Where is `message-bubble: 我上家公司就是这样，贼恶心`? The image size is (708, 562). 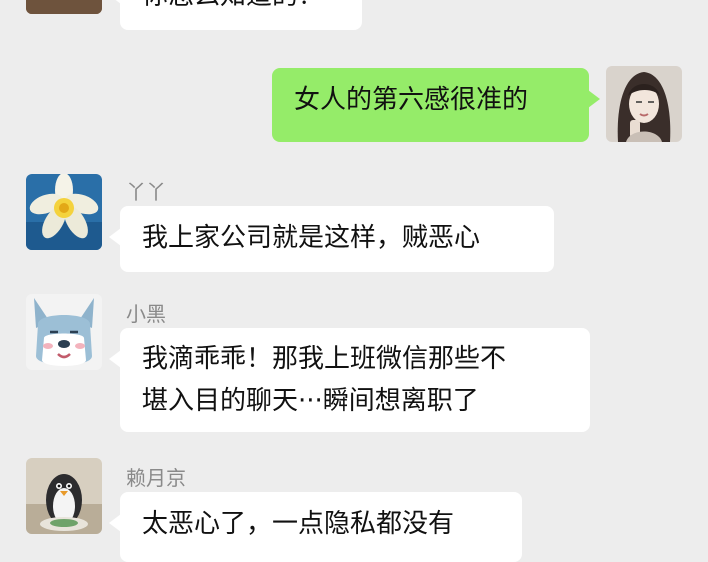
message-bubble: 我上家公司就是这样，贼恶心 is located at coordinates (331, 239).